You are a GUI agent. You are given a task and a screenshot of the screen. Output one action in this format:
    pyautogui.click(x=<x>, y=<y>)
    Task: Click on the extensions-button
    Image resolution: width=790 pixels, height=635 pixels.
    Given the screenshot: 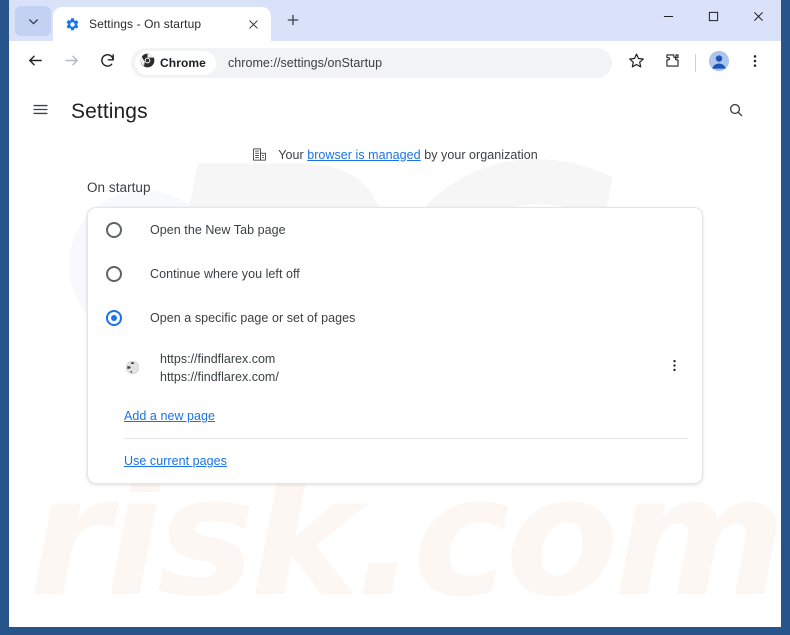 What is the action you would take?
    pyautogui.click(x=672, y=63)
    